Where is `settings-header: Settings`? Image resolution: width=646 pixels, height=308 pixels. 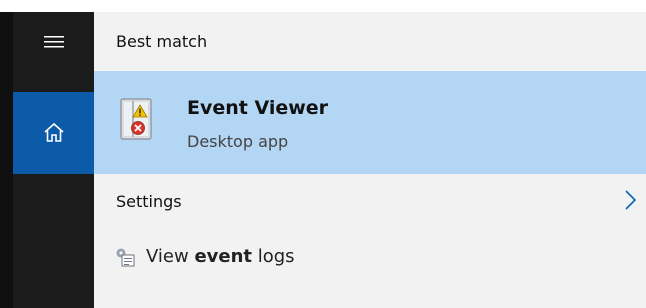 settings-header: Settings is located at coordinates (149, 201).